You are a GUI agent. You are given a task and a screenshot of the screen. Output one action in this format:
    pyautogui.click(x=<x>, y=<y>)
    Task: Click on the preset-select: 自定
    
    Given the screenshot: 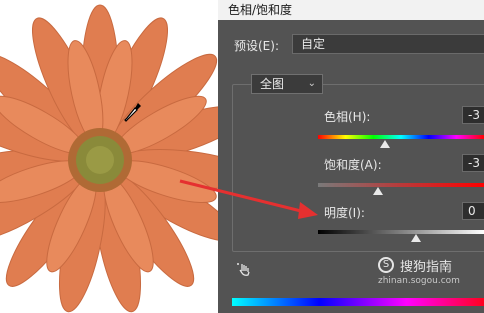 What is the action you would take?
    pyautogui.click(x=388, y=44)
    